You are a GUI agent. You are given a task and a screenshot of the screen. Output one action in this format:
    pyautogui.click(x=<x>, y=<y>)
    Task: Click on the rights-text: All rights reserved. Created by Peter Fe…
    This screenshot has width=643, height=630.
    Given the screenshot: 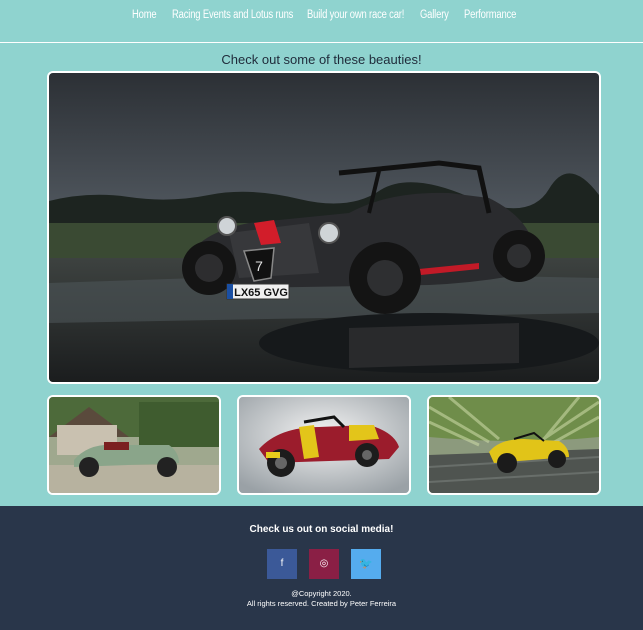 What is the action you would take?
    pyautogui.click(x=321, y=603)
    